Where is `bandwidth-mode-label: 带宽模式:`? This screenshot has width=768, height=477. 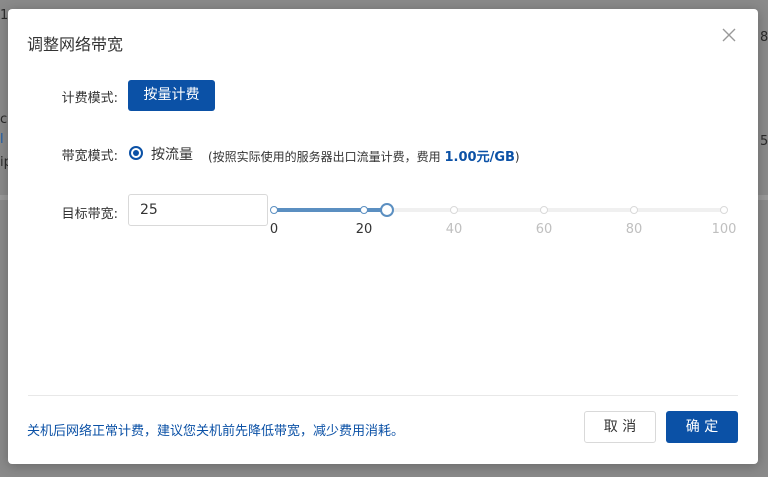 bandwidth-mode-label: 带宽模式: is located at coordinates (89, 156).